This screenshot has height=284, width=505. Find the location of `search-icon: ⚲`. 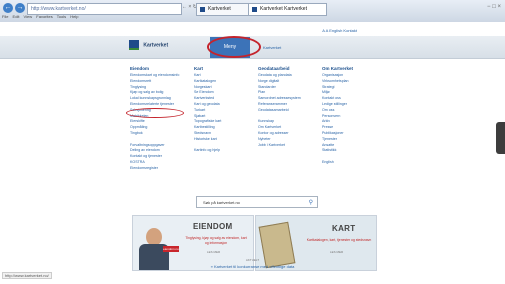

search-icon: ⚲ is located at coordinates (311, 203).